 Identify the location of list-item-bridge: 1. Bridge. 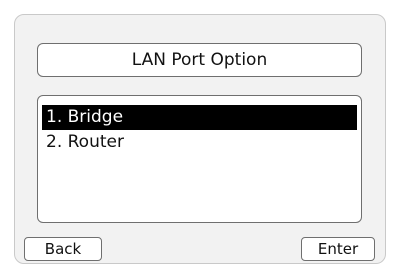
(199, 117).